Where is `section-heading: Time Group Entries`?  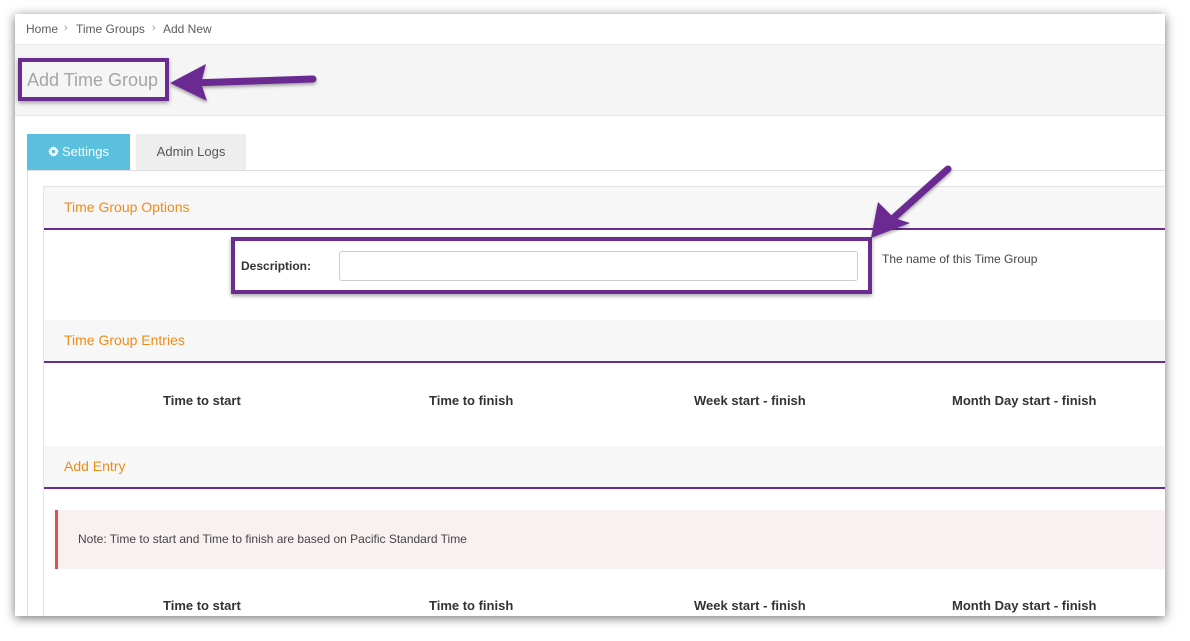 section-heading: Time Group Entries is located at coordinates (124, 340).